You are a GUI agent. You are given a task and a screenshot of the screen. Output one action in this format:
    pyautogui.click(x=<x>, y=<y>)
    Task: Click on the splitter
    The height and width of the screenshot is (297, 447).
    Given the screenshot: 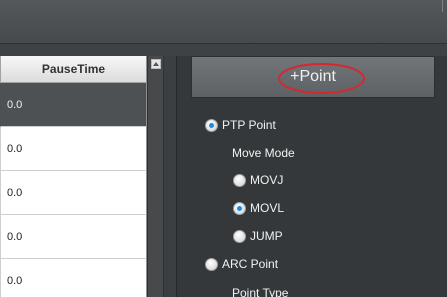 What is the action you would take?
    pyautogui.click(x=170, y=176)
    